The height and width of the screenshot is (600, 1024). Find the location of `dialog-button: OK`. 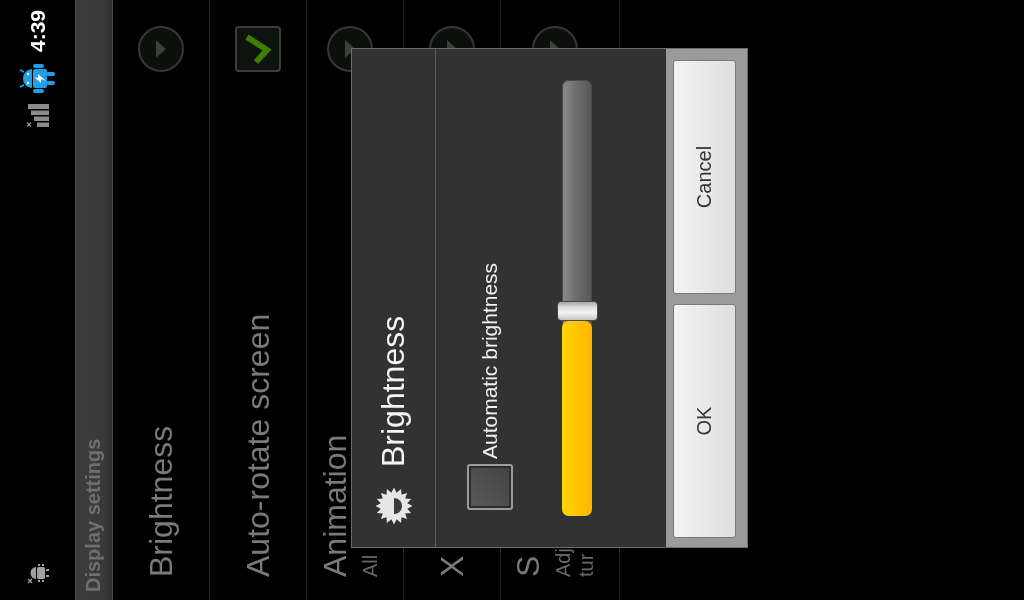

dialog-button: OK is located at coordinates (704, 421).